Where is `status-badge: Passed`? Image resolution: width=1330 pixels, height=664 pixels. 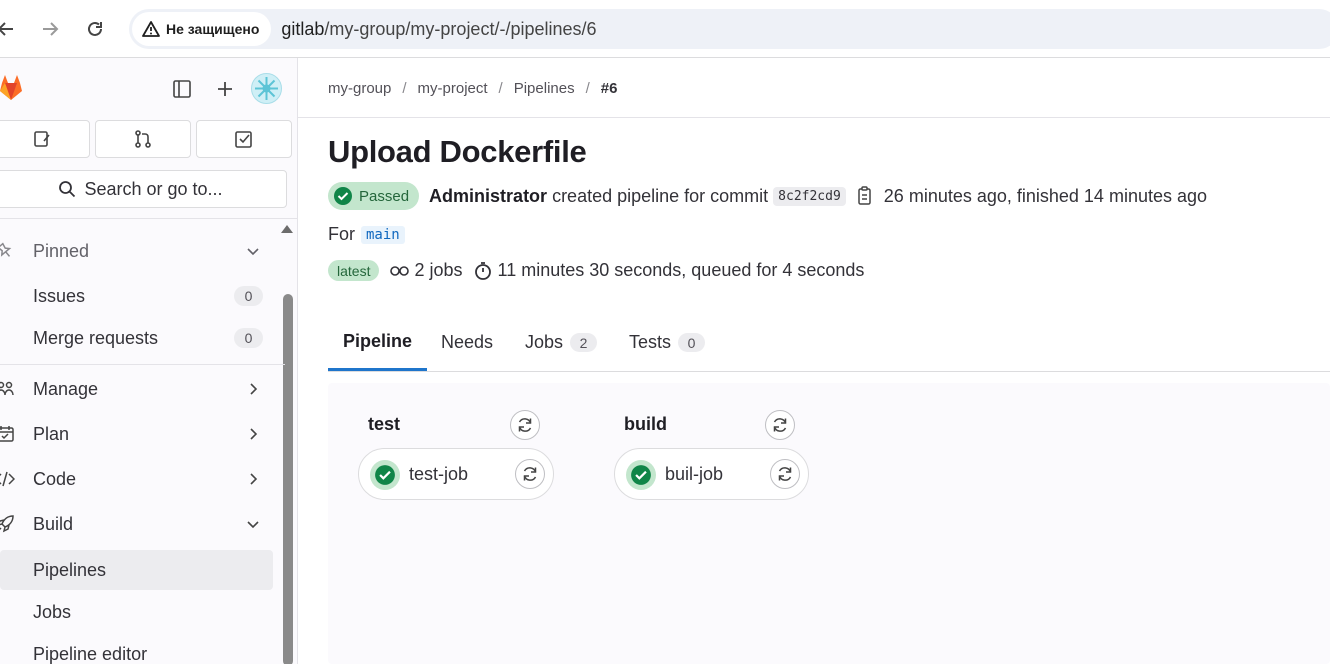 status-badge: Passed is located at coordinates (374, 196).